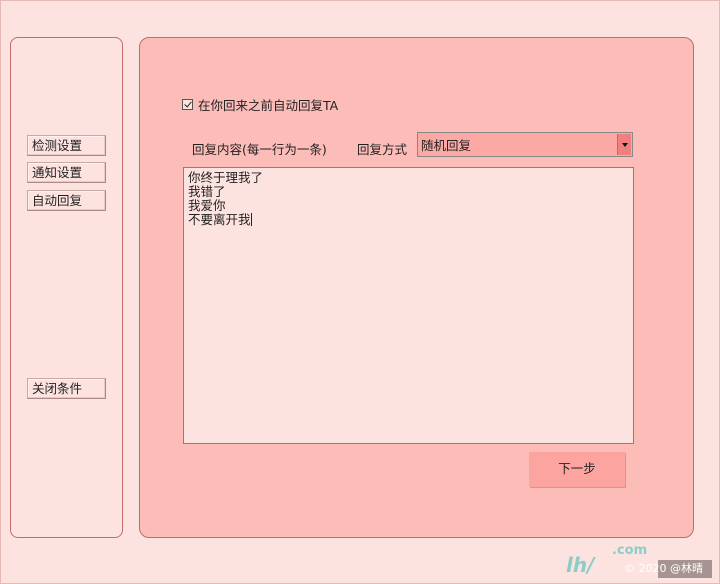 Image resolution: width=720 pixels, height=584 pixels. What do you see at coordinates (624, 144) in the screenshot?
I see `chevron-down-icon` at bounding box center [624, 144].